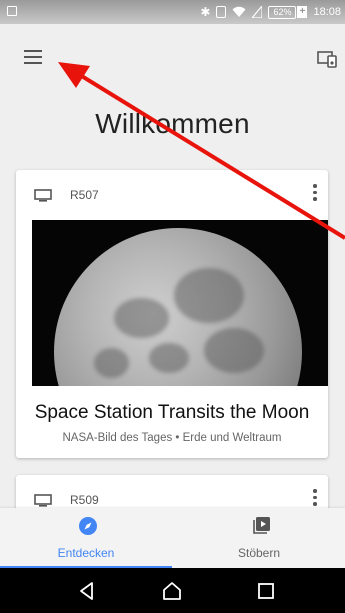  I want to click on battery-indicator: 62% +, so click(288, 12).